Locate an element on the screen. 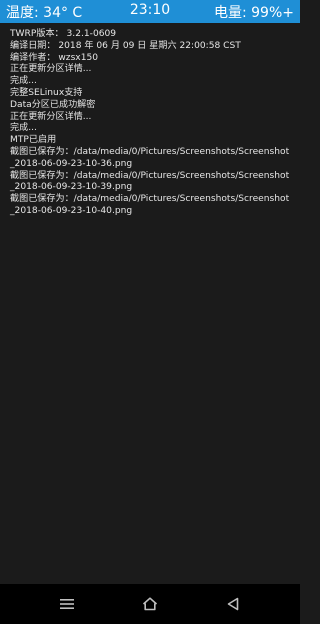 This screenshot has width=320, height=624. console-line: 完整SELinux支持 is located at coordinates (46, 92).